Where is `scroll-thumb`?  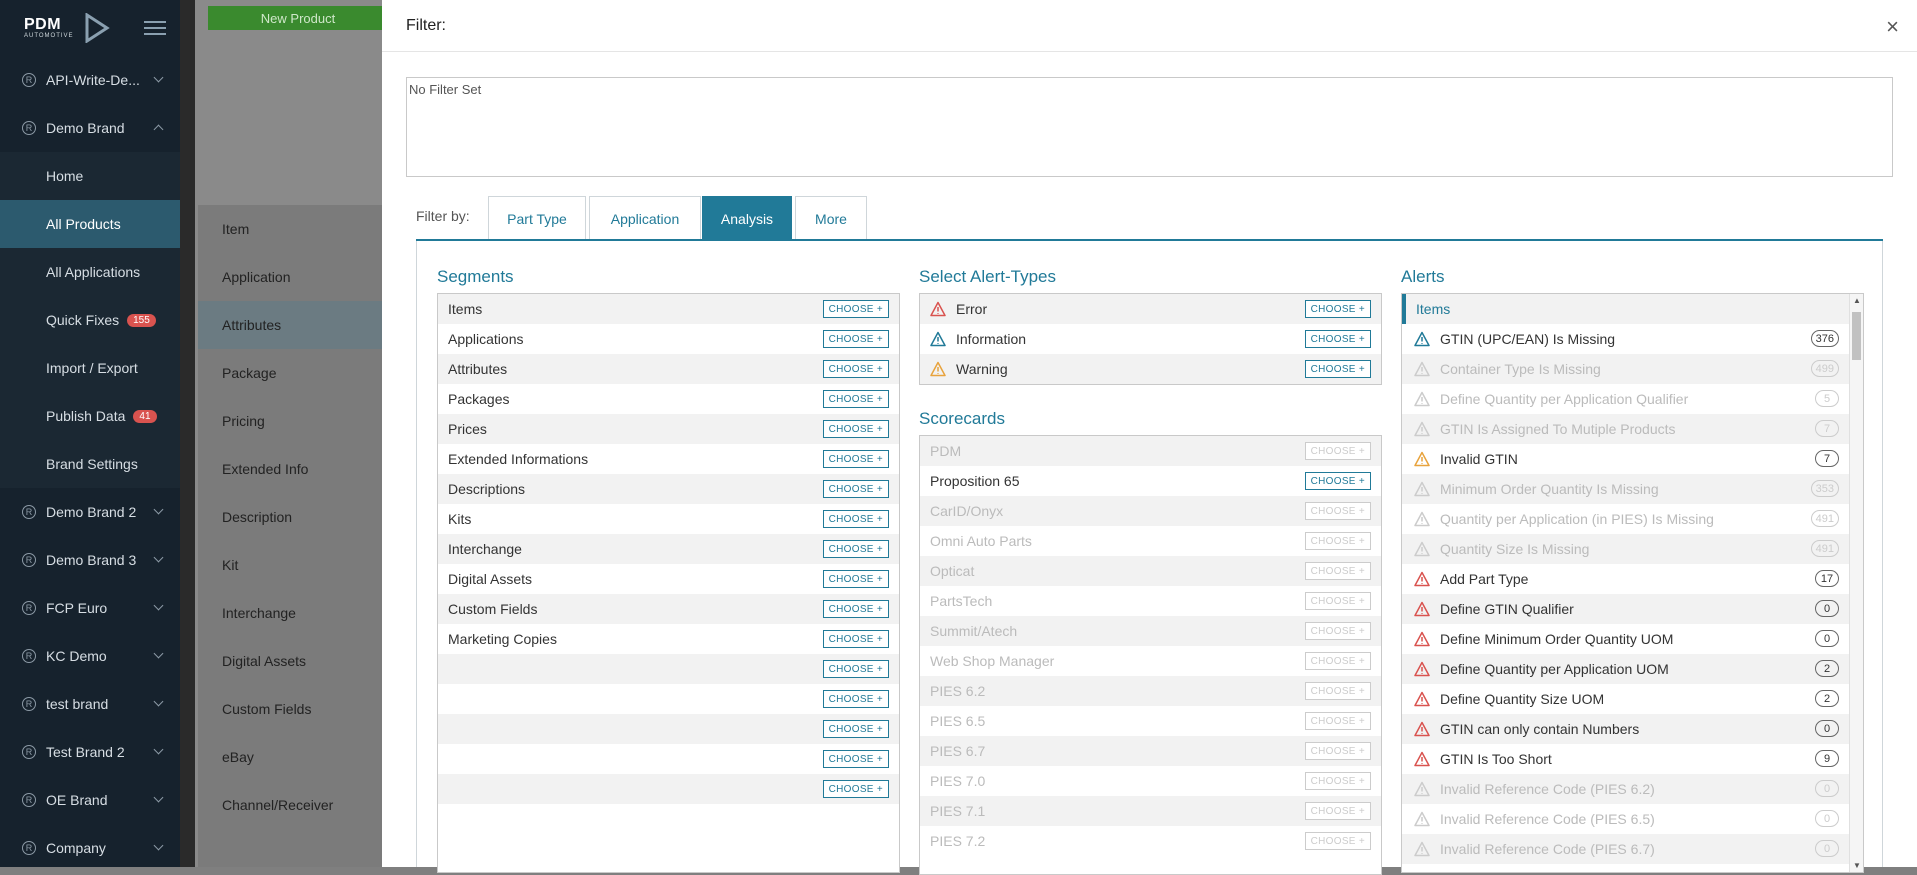
scroll-thumb is located at coordinates (1856, 336).